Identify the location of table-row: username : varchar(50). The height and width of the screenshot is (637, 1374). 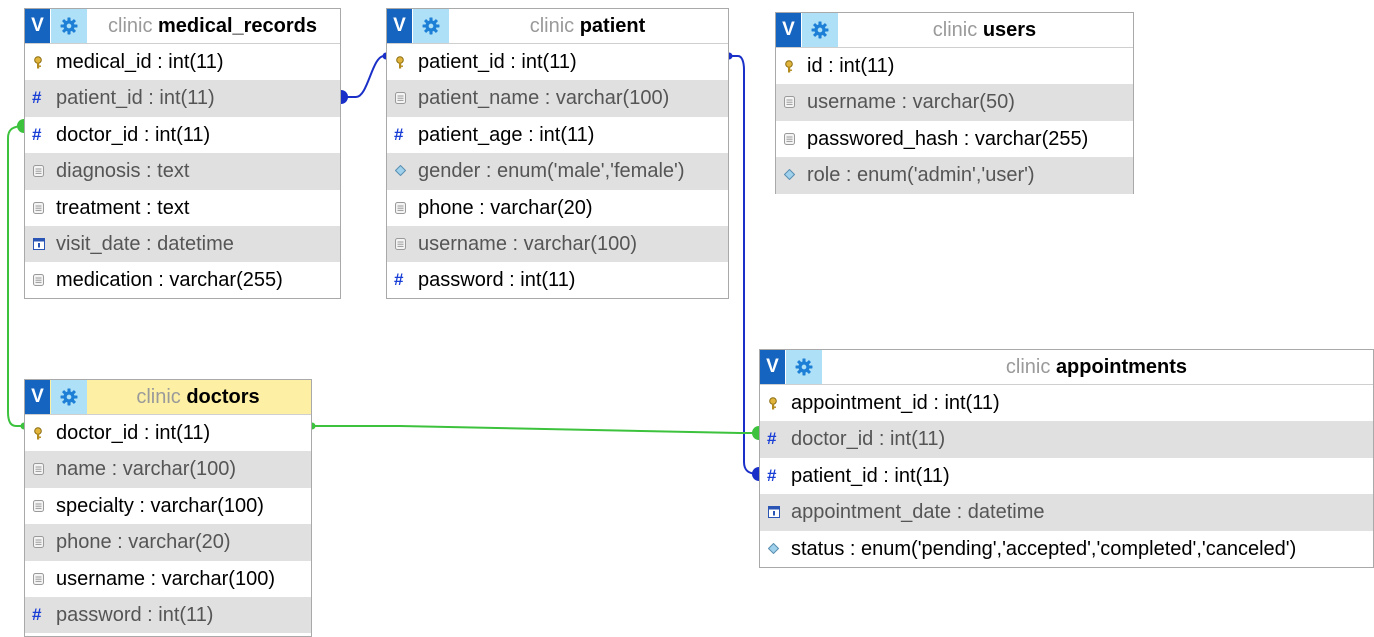
(954, 102).